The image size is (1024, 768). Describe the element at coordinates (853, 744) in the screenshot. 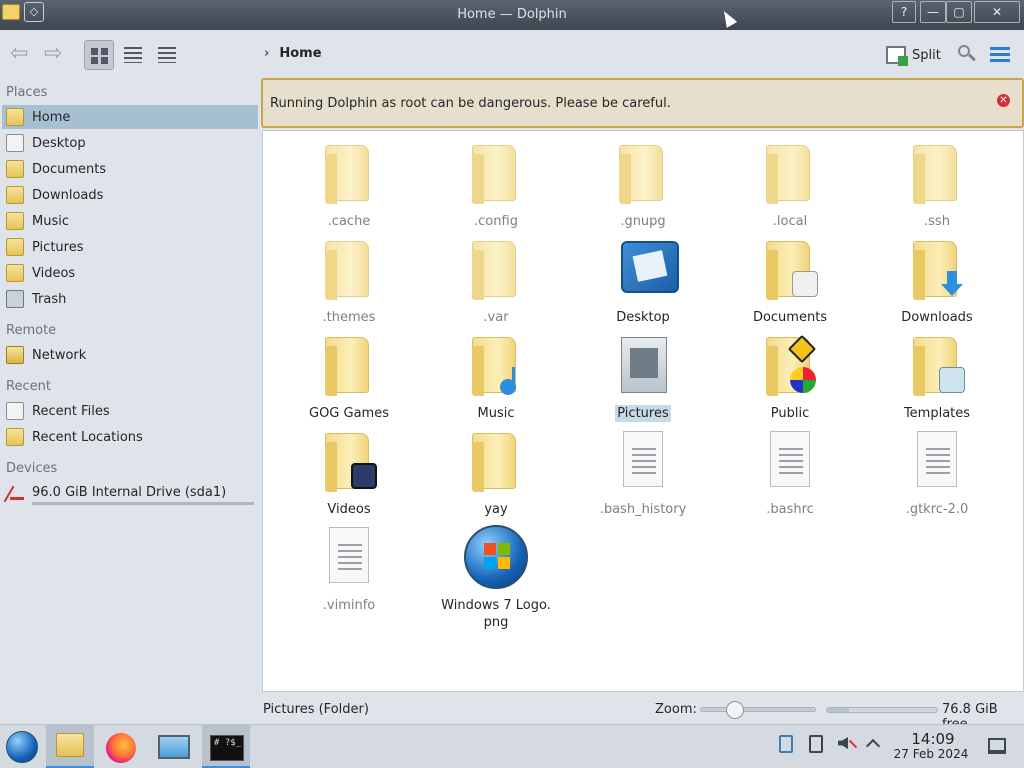

I see `mute-mark` at that location.